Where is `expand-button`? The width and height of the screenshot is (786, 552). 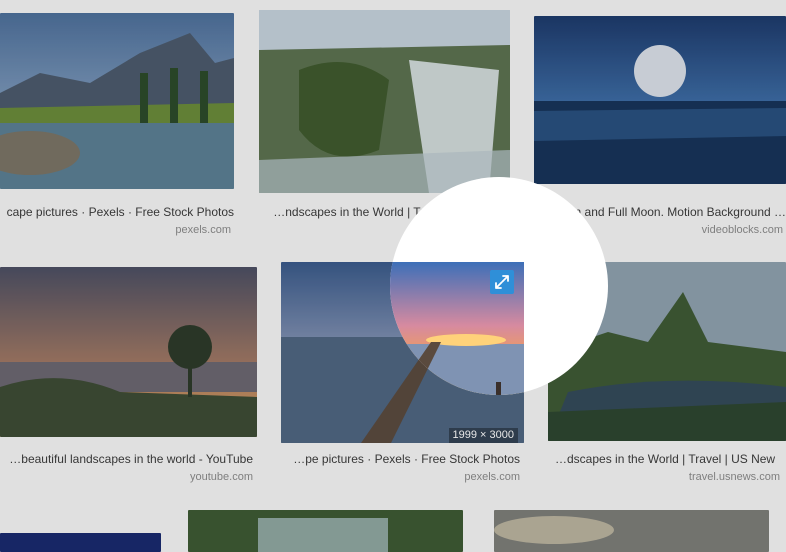
expand-button is located at coordinates (502, 282).